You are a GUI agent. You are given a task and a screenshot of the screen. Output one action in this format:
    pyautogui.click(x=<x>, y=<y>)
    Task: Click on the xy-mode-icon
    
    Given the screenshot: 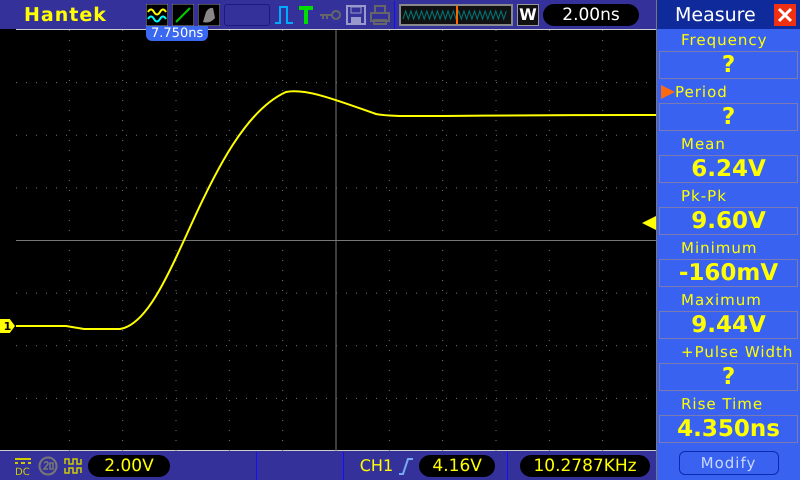 What is the action you would take?
    pyautogui.click(x=183, y=15)
    